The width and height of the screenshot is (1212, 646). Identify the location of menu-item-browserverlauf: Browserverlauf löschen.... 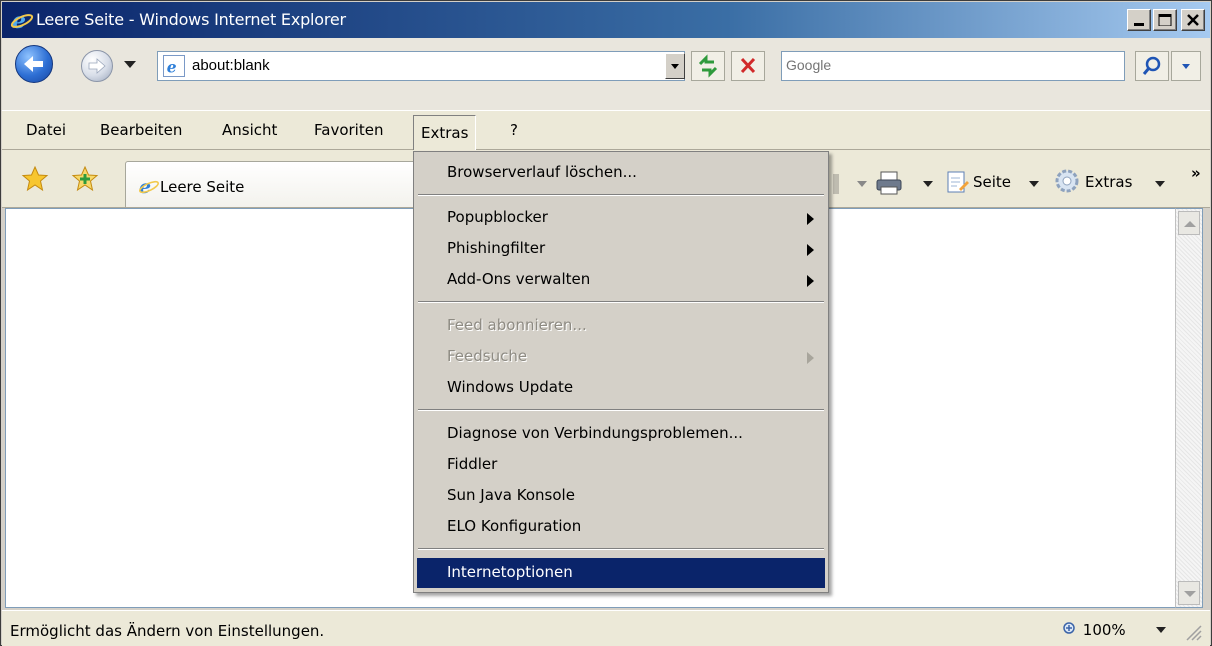
(621, 173).